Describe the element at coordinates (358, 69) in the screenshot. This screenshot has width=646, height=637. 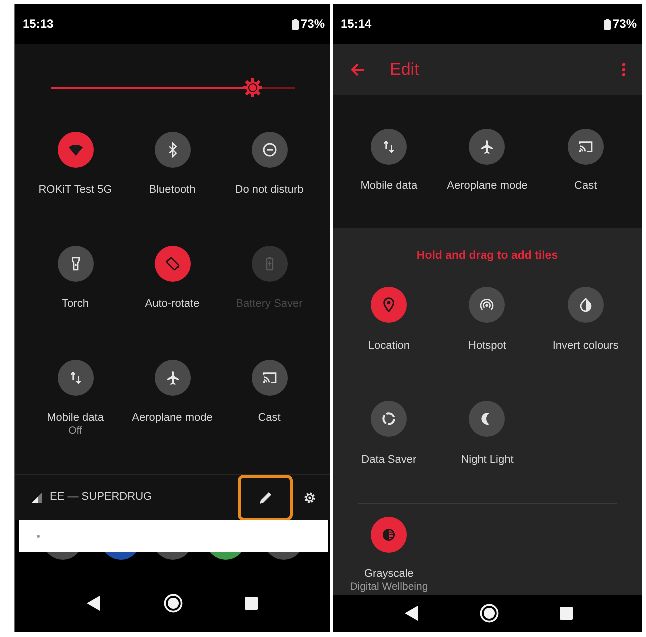
I see `back-arrow-icon` at that location.